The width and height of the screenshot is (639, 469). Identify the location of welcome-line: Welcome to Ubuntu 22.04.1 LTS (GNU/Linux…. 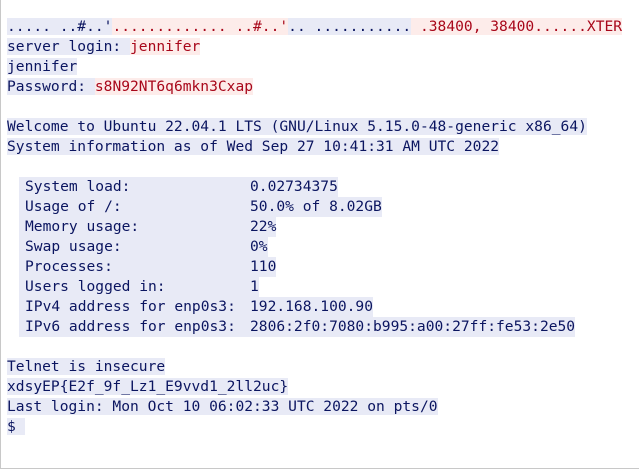
(297, 127).